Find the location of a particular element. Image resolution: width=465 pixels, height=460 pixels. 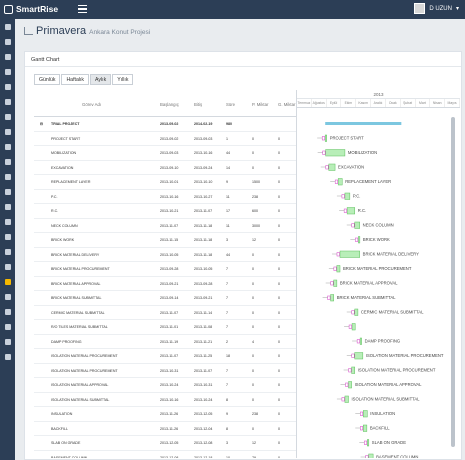

table-row: SLAB ON GRADE 2013-12-05 2013-12-08 3 12 0 is located at coordinates (165, 443).